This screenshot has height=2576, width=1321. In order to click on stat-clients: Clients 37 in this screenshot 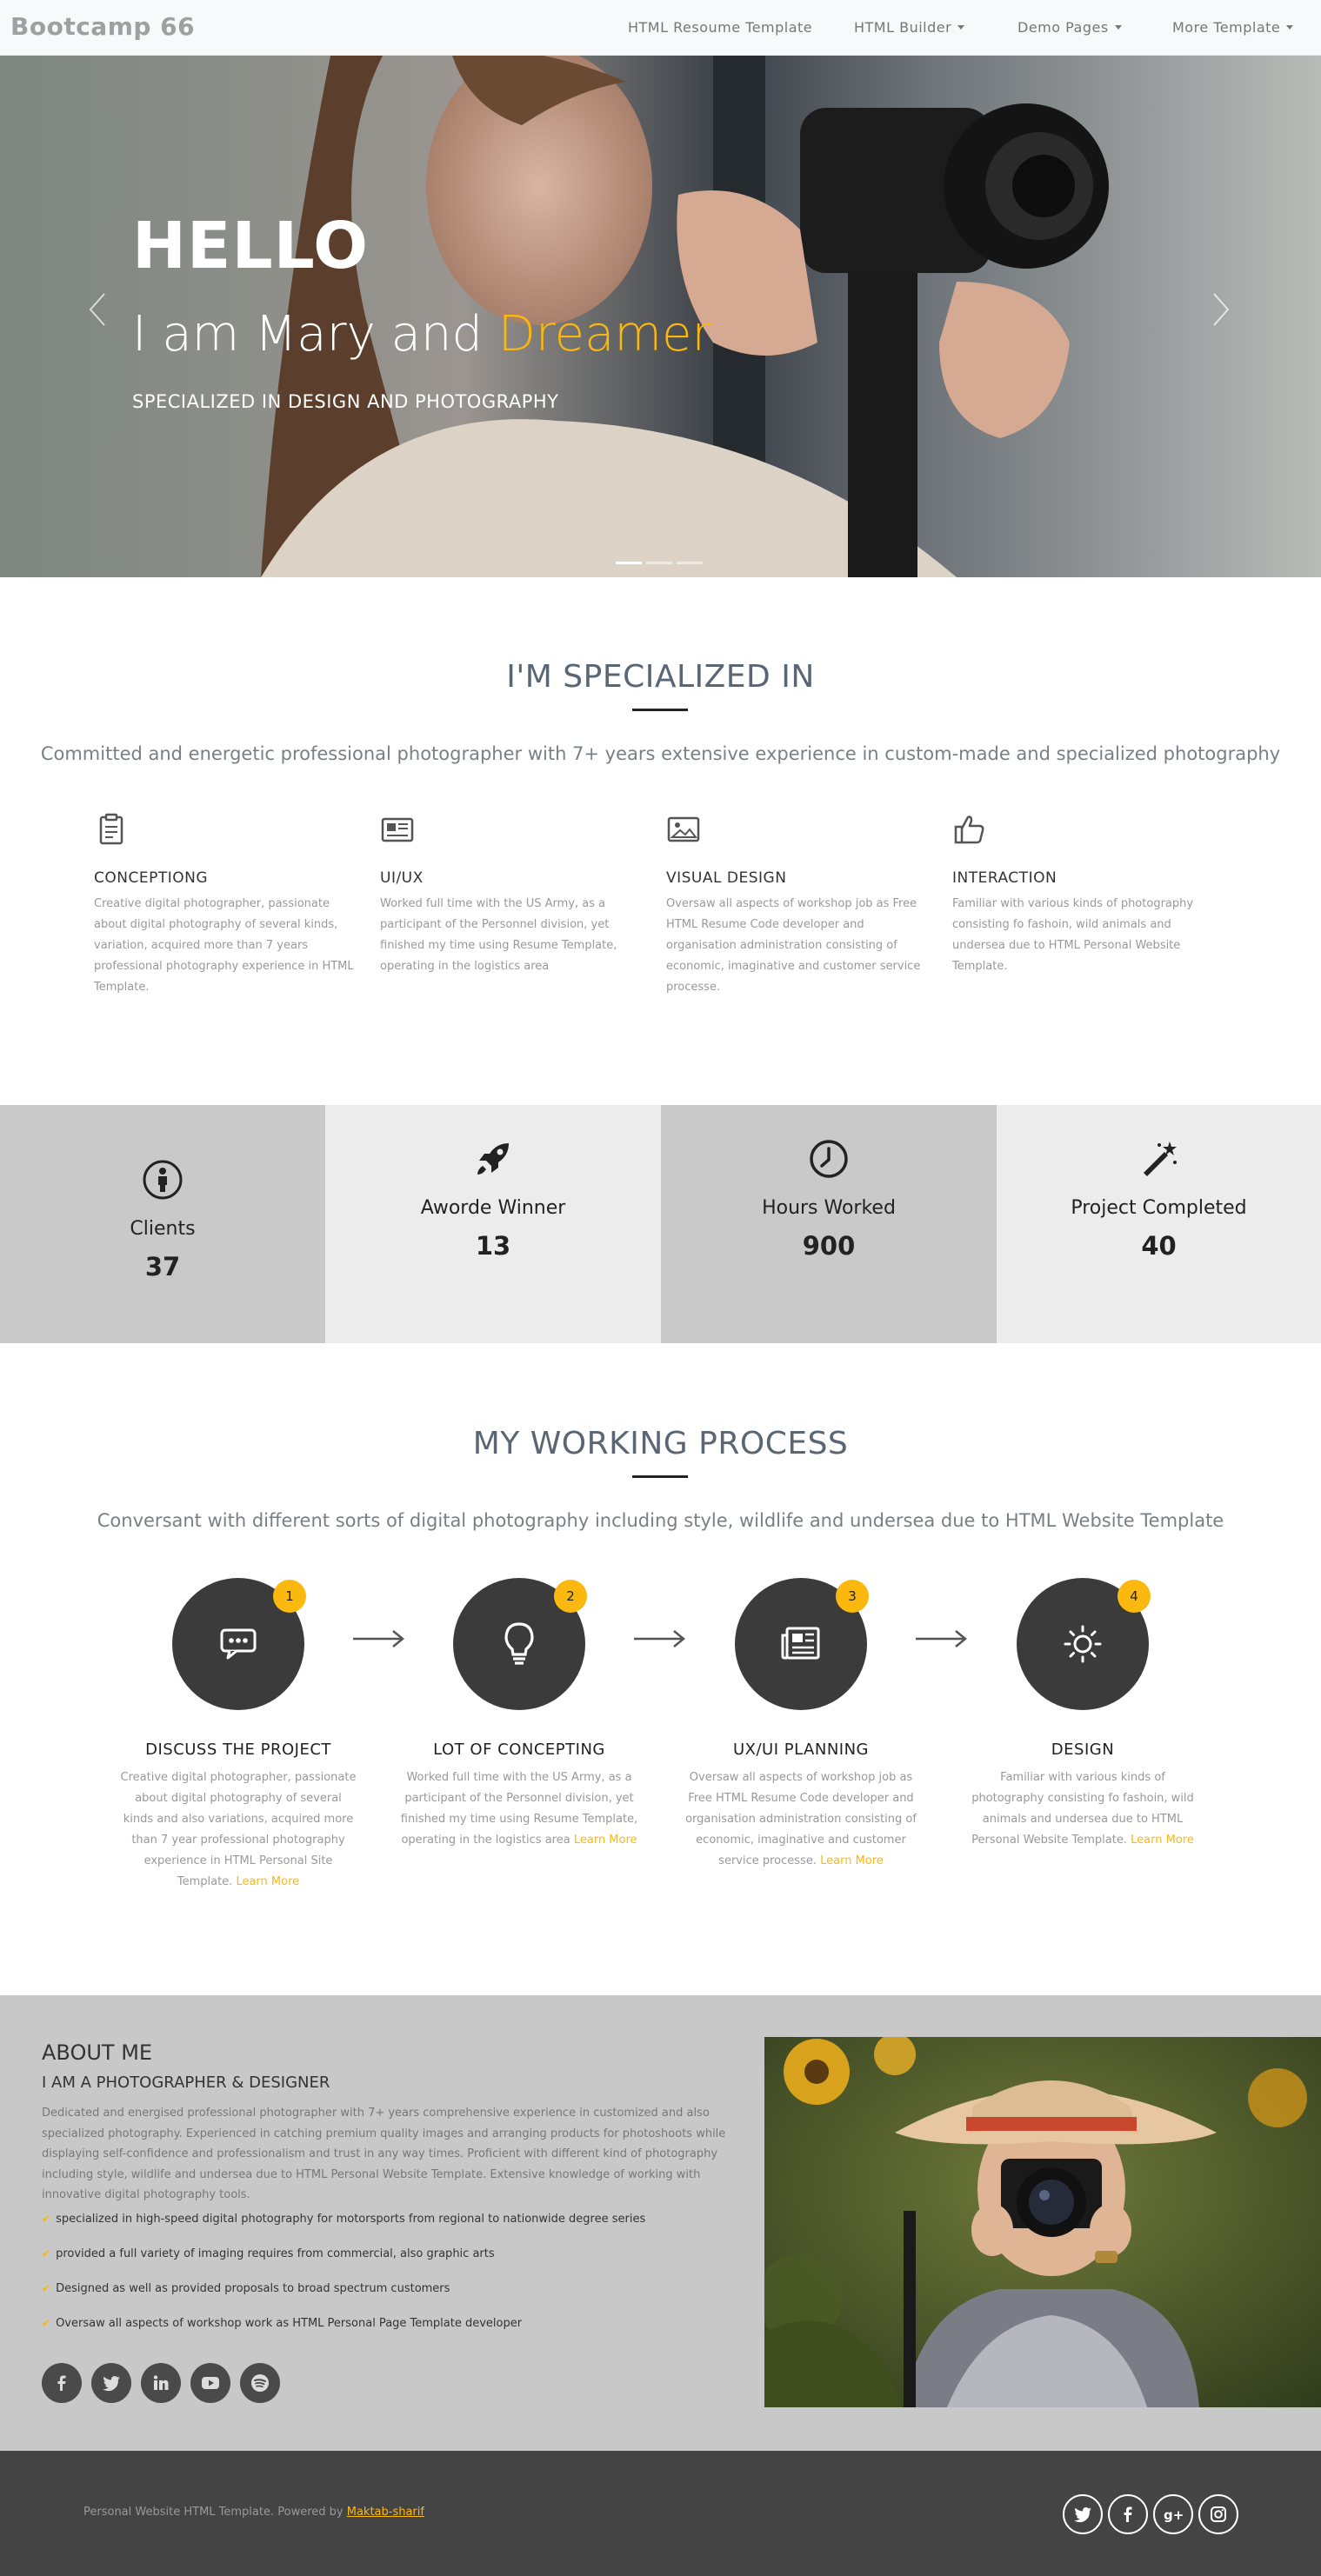, I will do `click(162, 1224)`.